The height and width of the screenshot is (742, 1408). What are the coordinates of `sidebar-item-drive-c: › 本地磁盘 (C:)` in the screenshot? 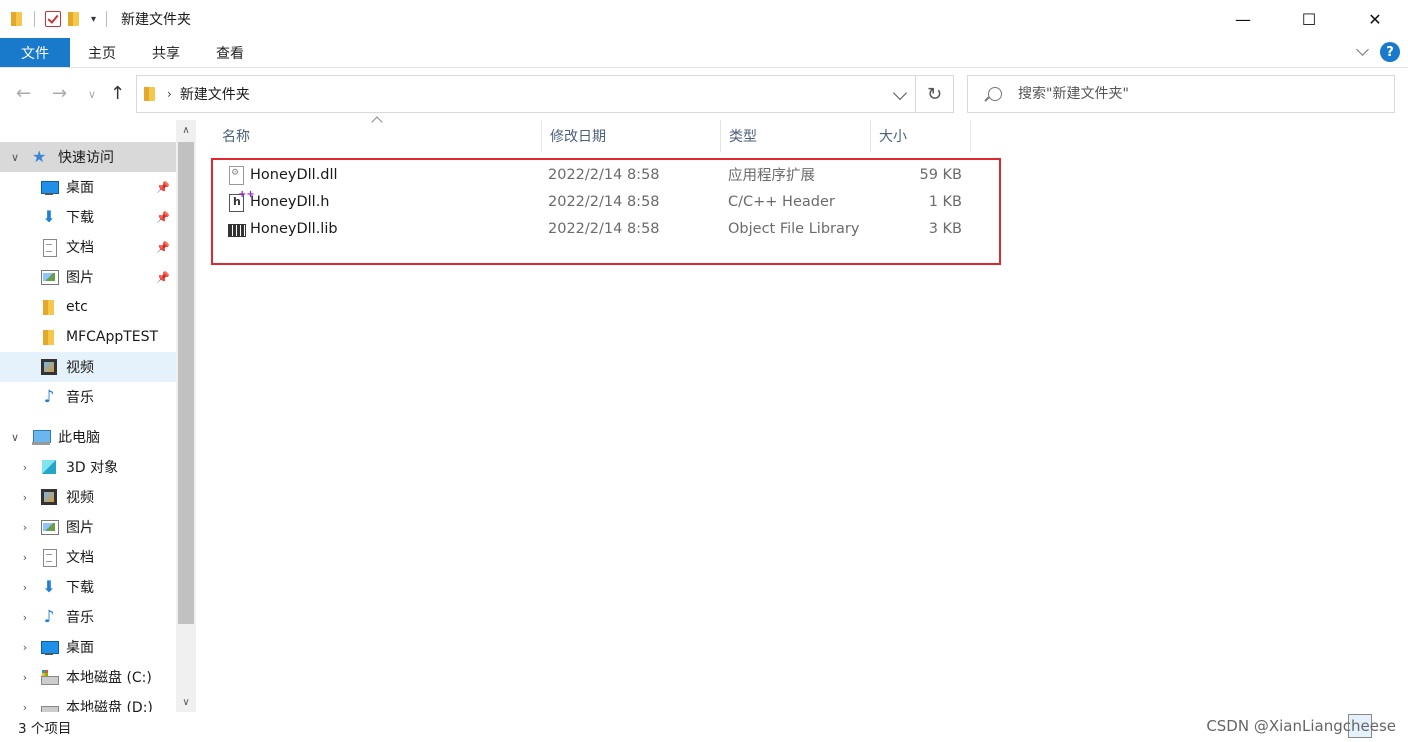 It's located at (88, 677).